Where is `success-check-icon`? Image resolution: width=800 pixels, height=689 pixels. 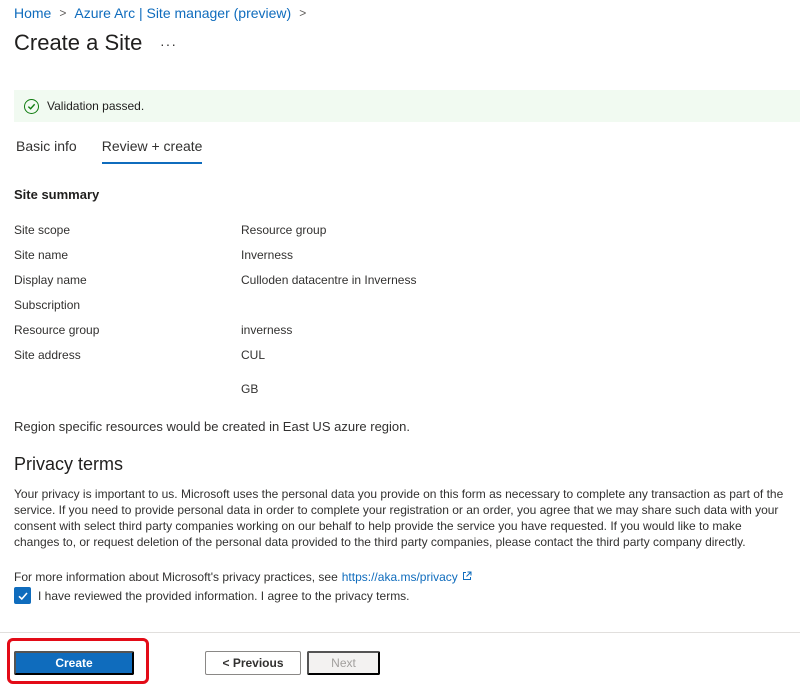
success-check-icon is located at coordinates (31, 106).